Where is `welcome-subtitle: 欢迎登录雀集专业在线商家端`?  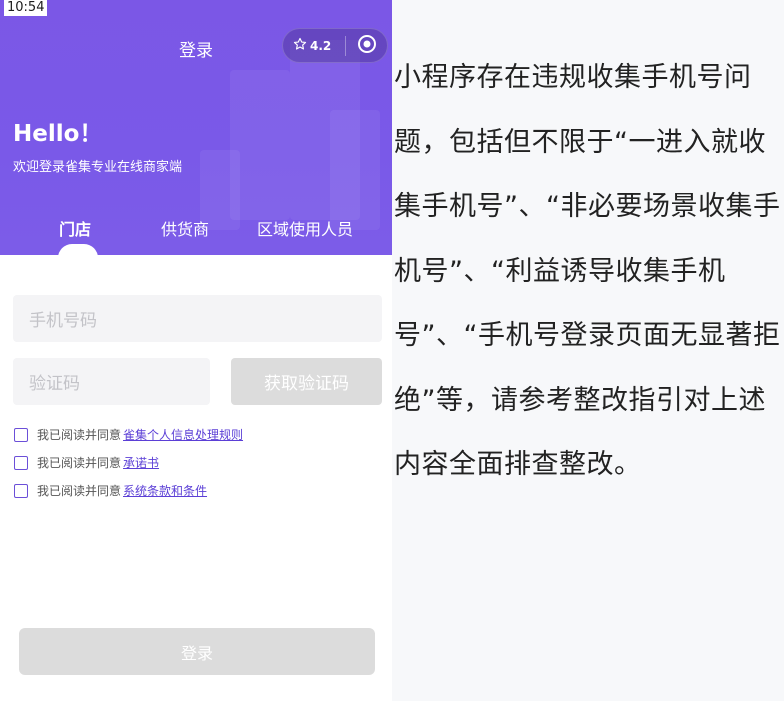 welcome-subtitle: 欢迎登录雀集专业在线商家端 is located at coordinates (98, 167).